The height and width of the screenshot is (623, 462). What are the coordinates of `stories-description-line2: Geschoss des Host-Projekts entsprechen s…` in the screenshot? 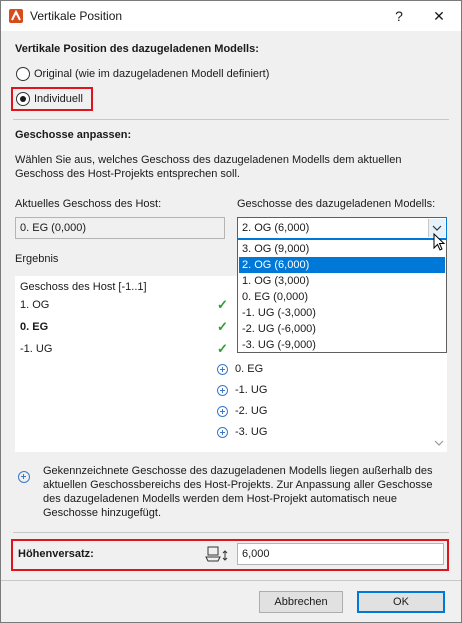 It's located at (127, 174).